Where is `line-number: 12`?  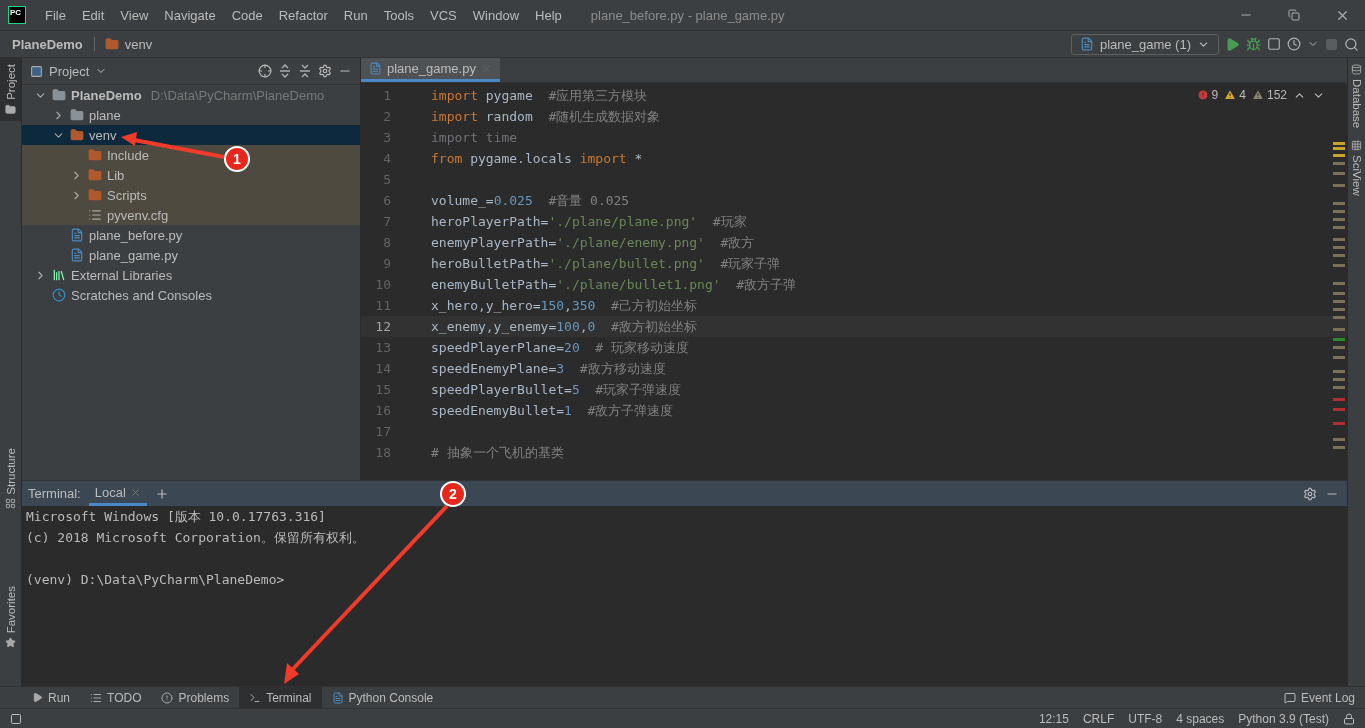 line-number: 12 is located at coordinates (382, 326).